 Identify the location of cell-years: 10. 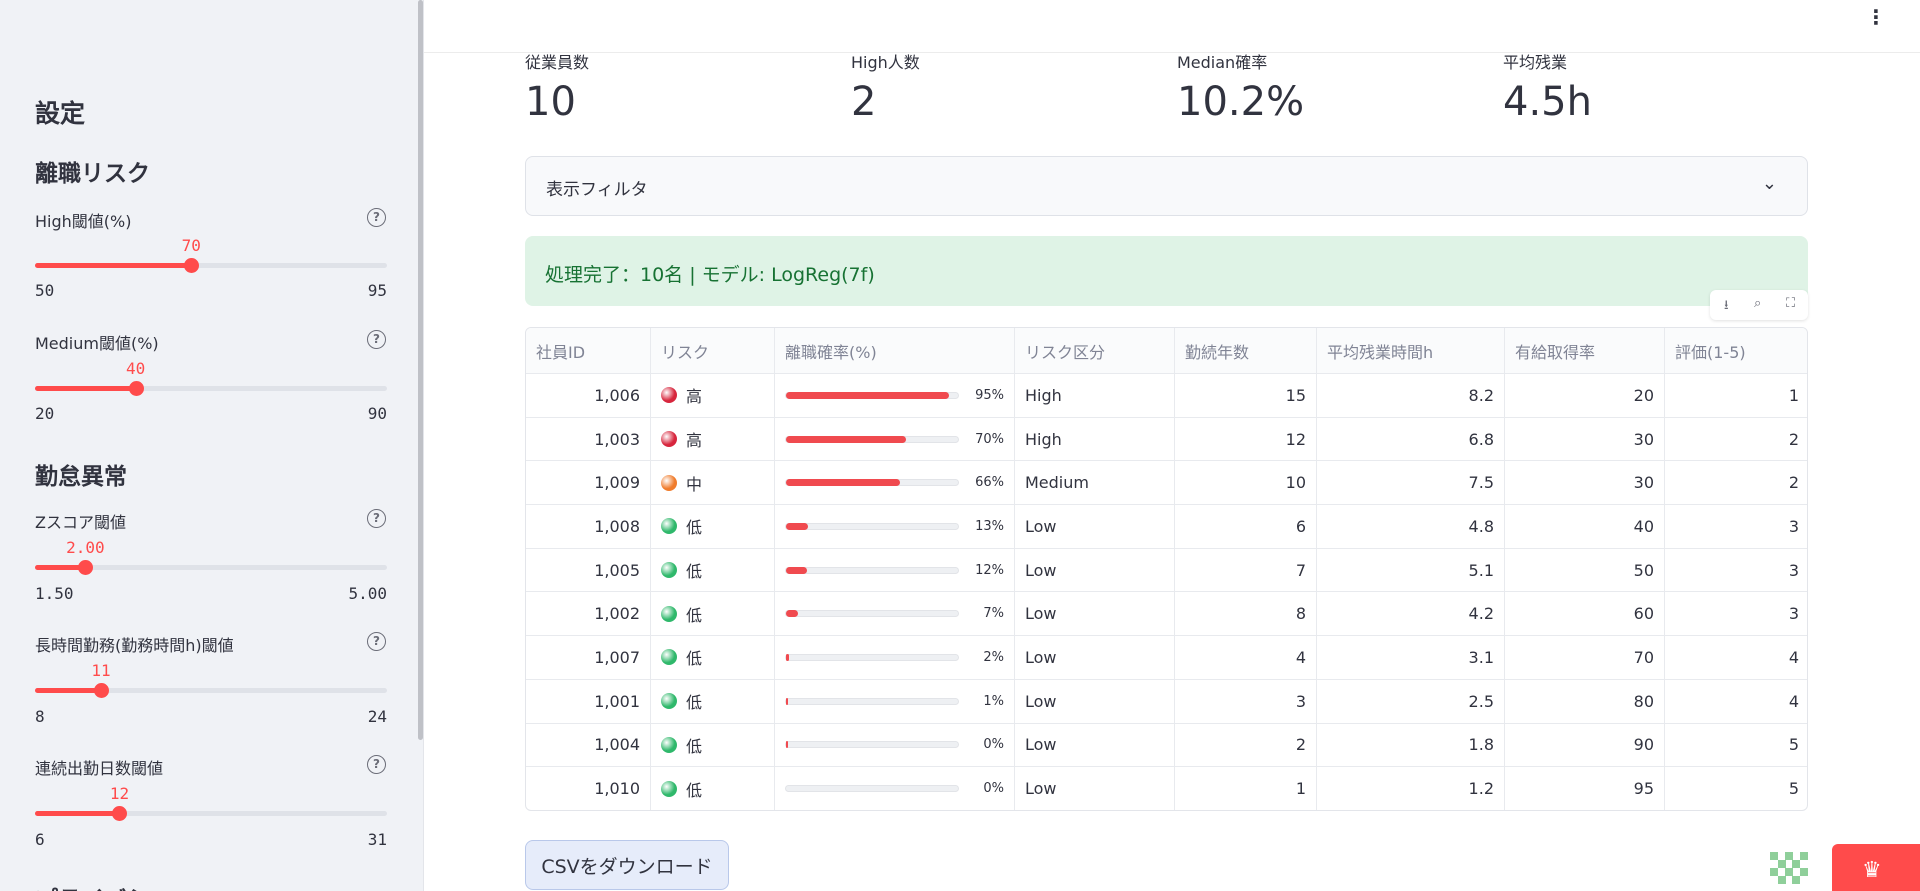
(1245, 483).